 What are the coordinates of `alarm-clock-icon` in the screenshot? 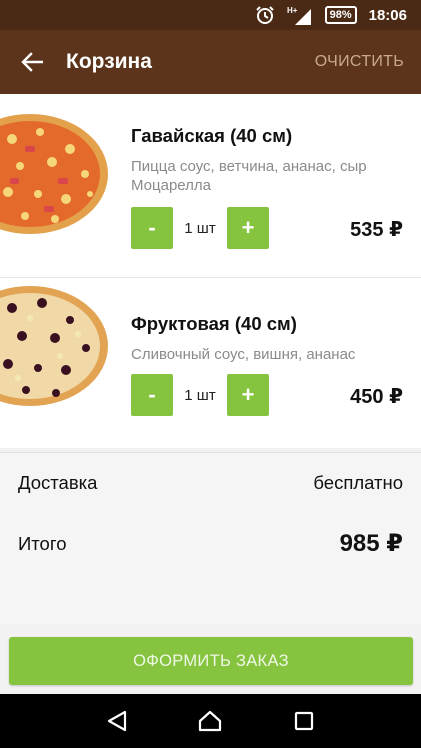 It's located at (265, 15).